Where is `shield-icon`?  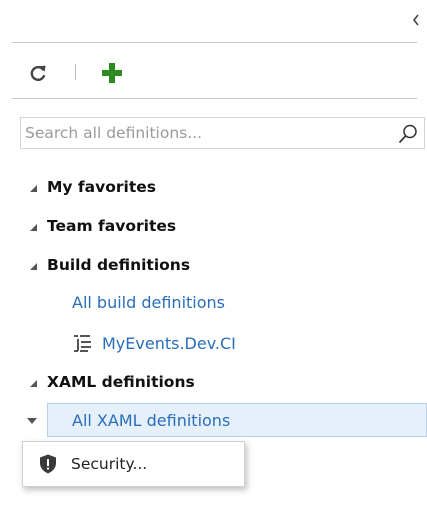
shield-icon is located at coordinates (48, 464).